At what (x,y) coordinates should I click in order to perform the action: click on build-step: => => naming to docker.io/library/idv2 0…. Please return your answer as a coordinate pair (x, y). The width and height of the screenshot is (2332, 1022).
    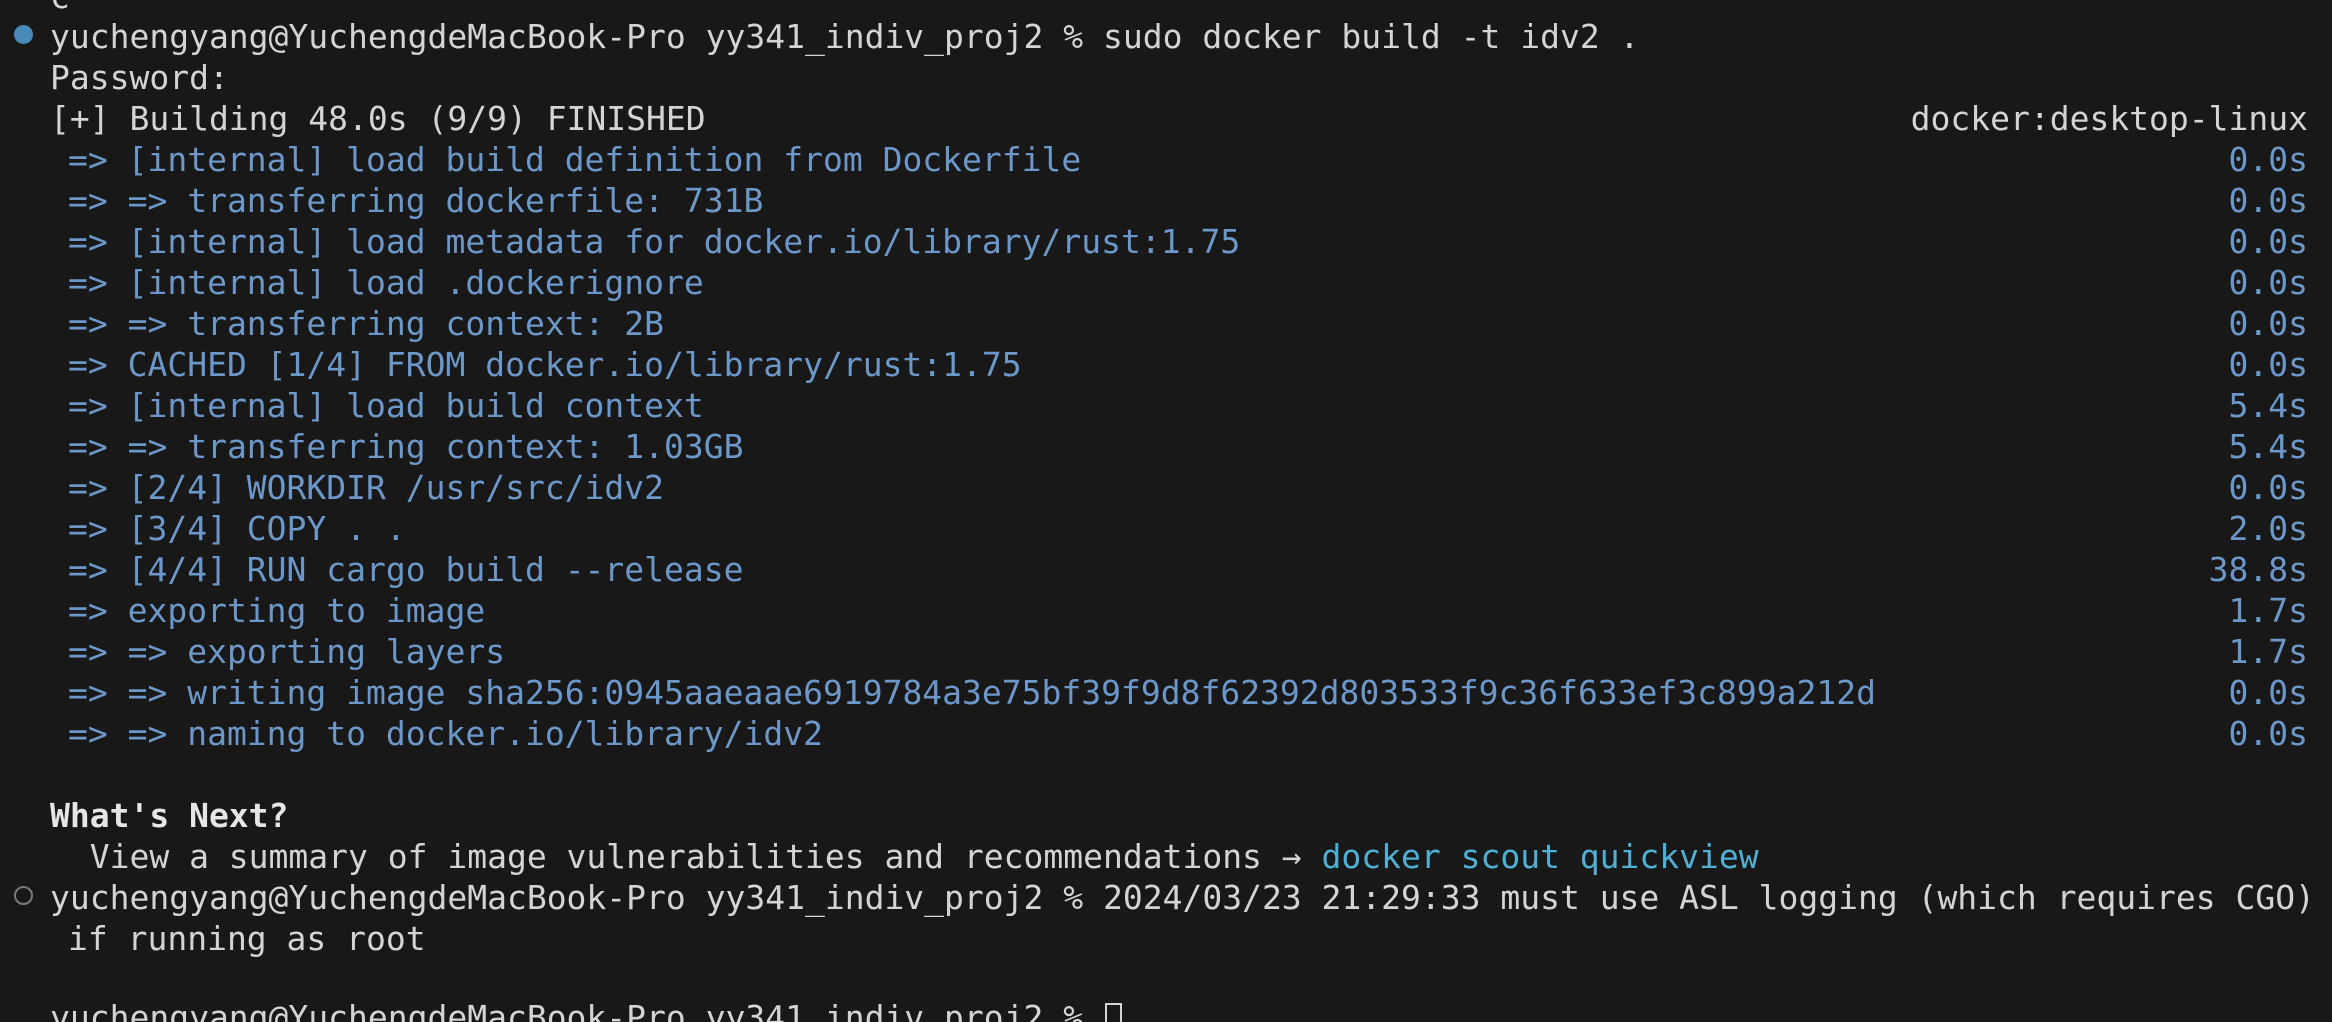
    Looking at the image, I should click on (1166, 733).